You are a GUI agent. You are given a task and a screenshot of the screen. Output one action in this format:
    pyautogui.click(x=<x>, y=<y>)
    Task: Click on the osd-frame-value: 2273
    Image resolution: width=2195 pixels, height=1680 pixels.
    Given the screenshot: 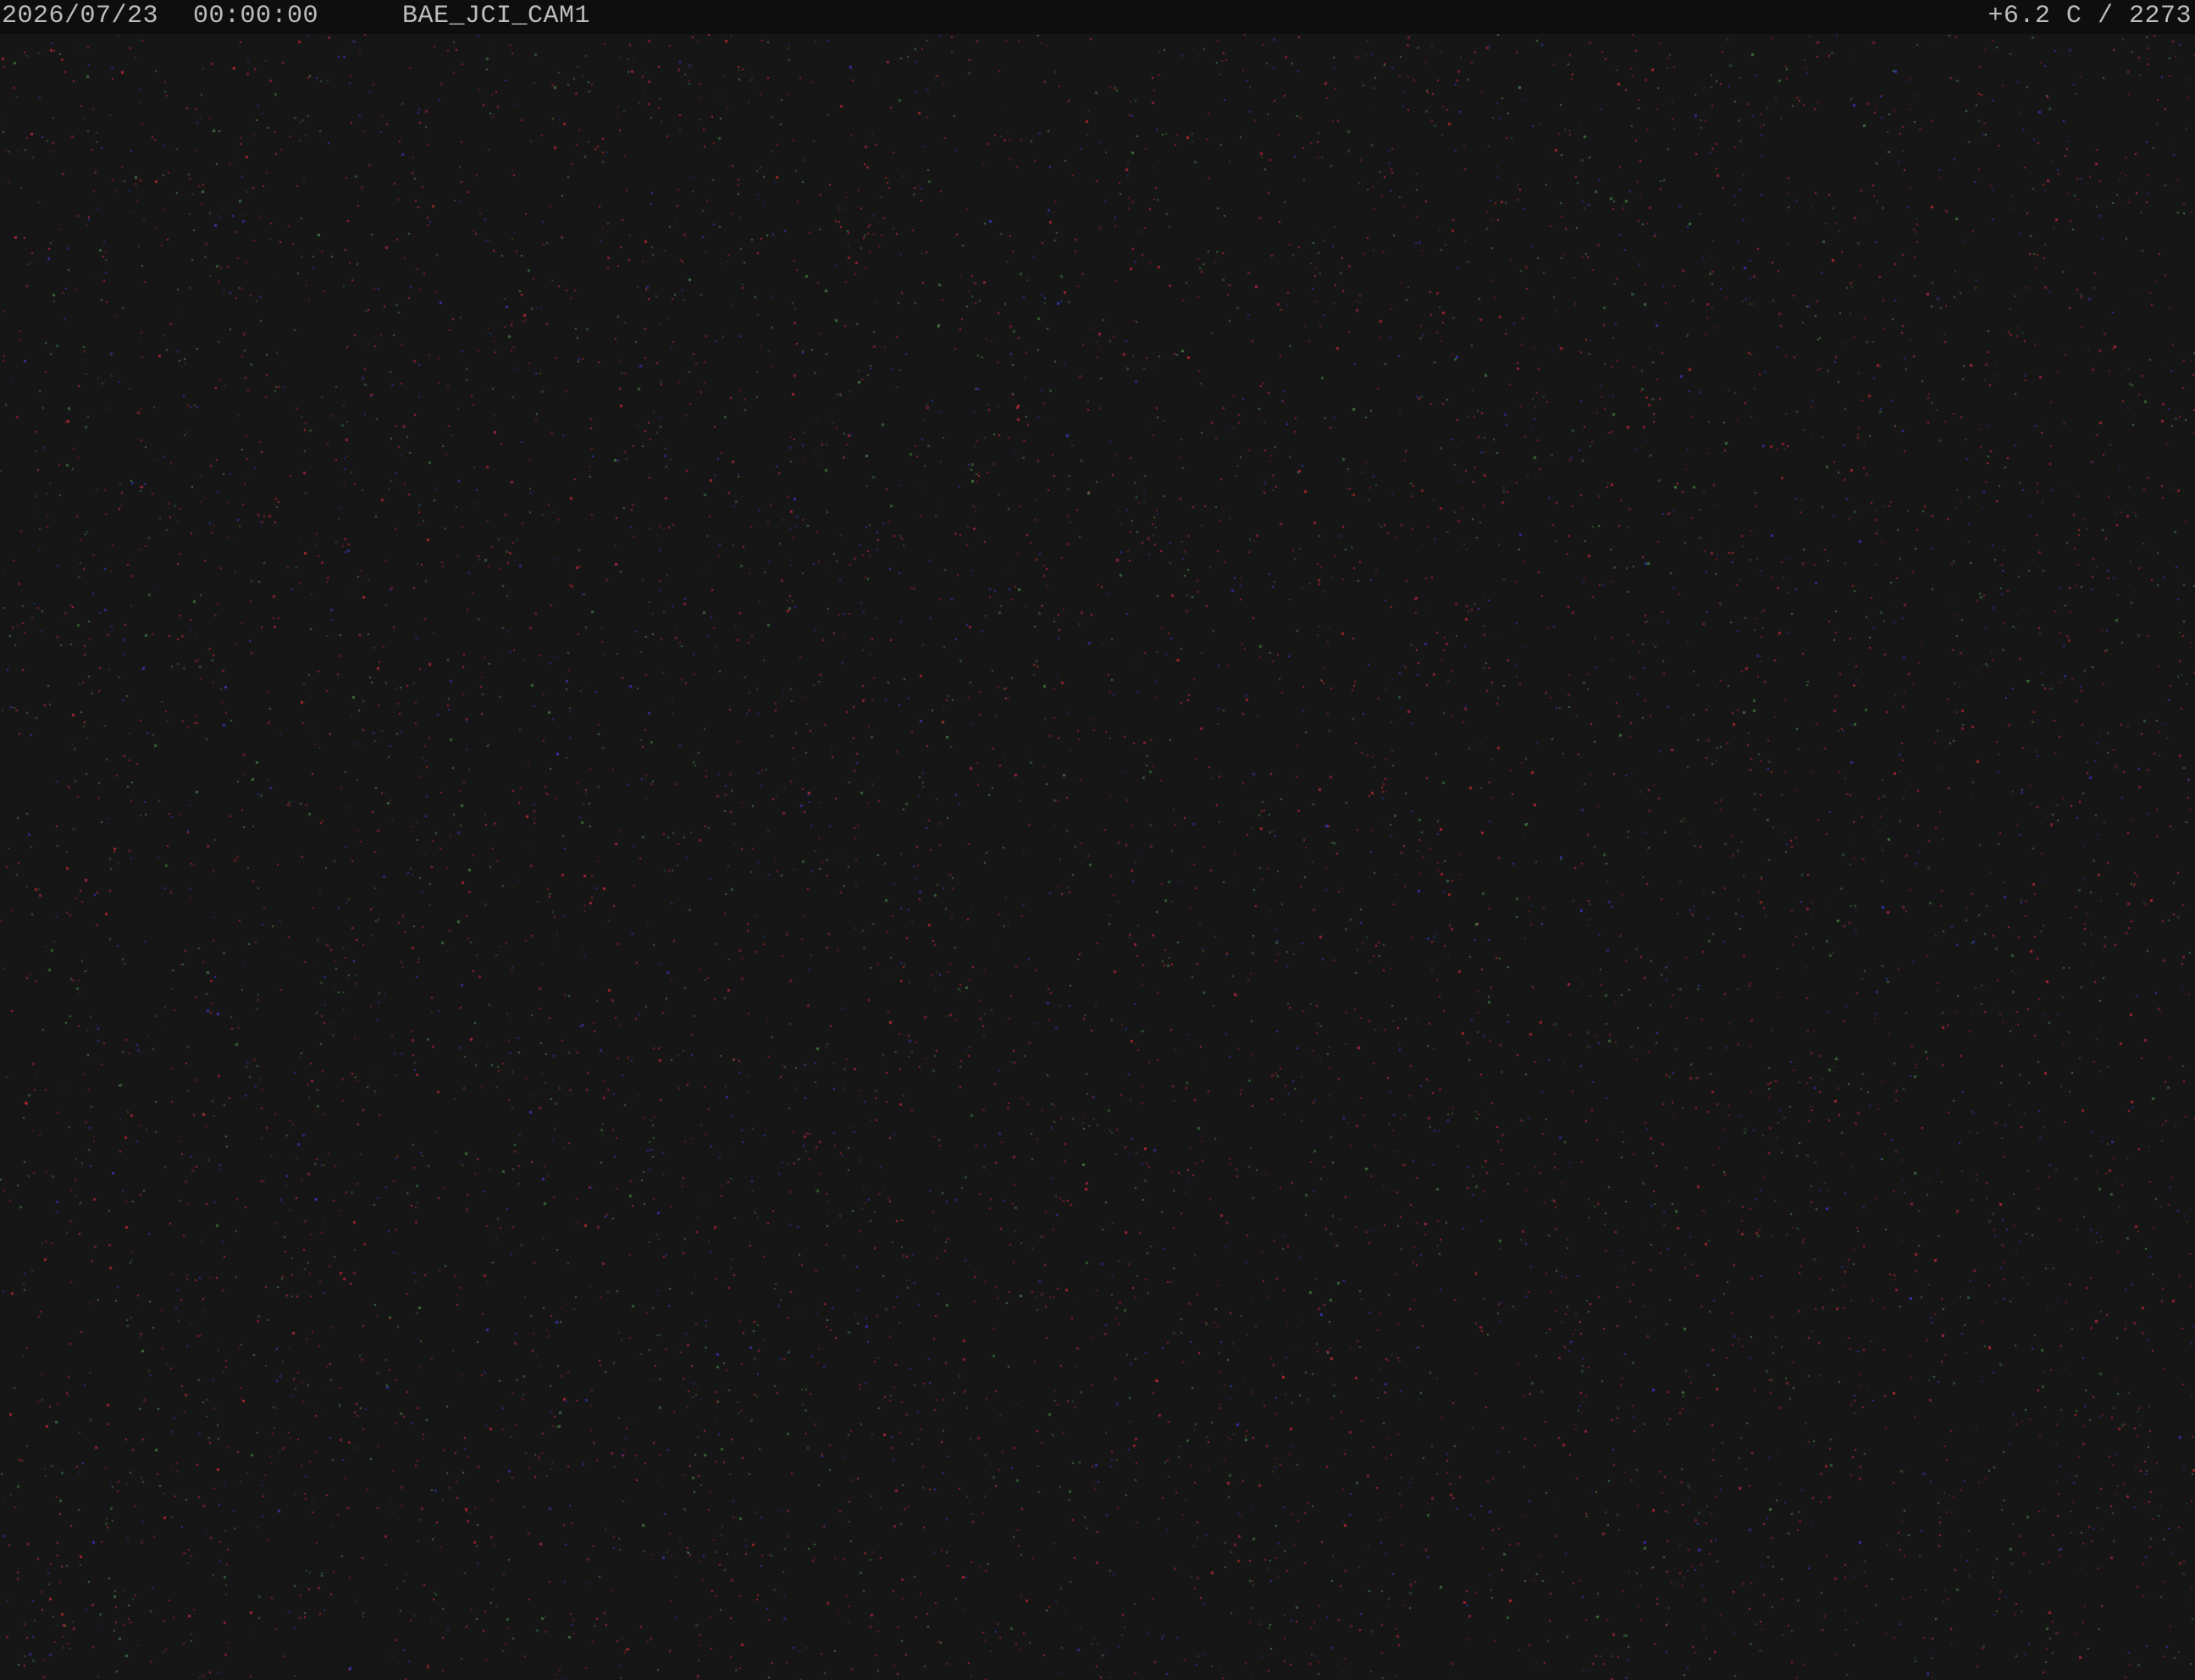 What is the action you would take?
    pyautogui.click(x=2160, y=16)
    